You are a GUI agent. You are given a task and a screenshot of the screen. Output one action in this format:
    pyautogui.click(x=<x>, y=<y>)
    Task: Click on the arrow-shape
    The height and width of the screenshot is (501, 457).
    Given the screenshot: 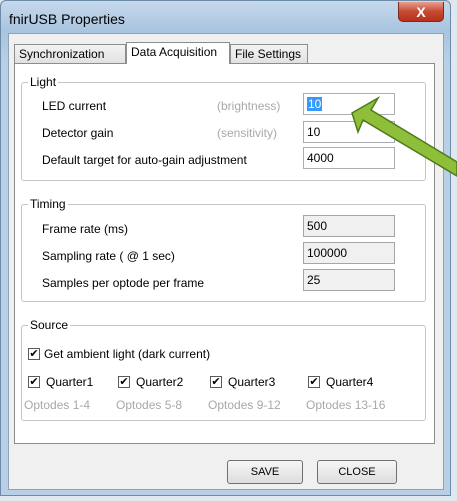 What is the action you would take?
    pyautogui.click(x=404, y=136)
    